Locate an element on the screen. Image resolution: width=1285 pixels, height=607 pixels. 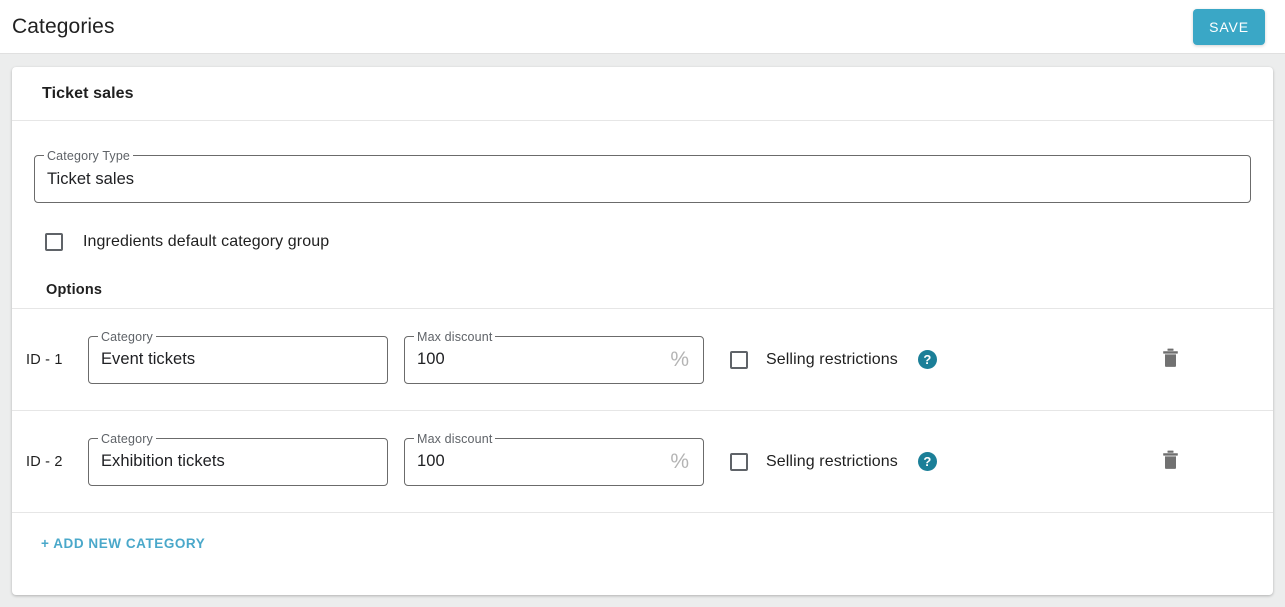
ingredients-default-group-row: Ingredients default category group is located at coordinates (642, 242).